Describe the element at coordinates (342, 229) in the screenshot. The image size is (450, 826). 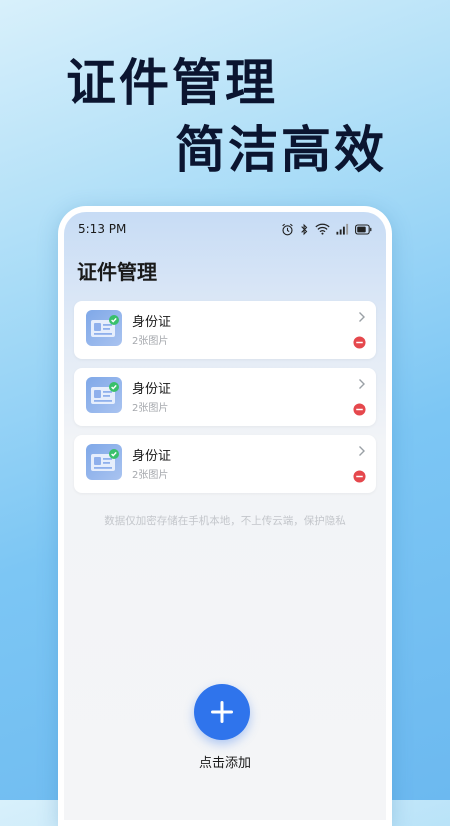
I see `signal-icon` at that location.